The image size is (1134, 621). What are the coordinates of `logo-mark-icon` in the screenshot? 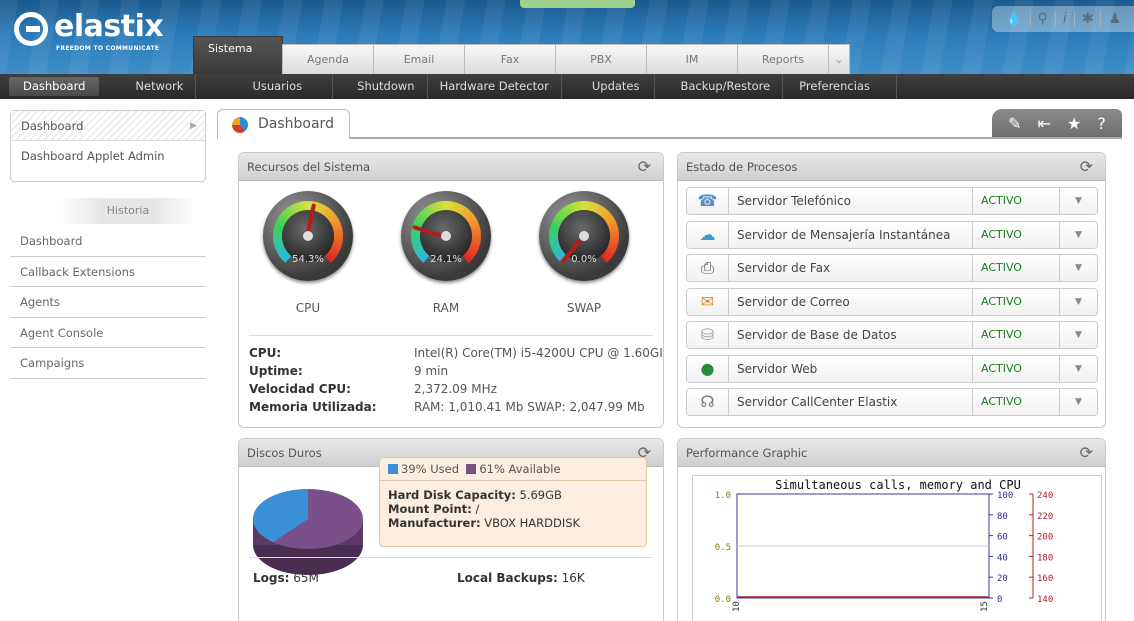 It's located at (31, 29).